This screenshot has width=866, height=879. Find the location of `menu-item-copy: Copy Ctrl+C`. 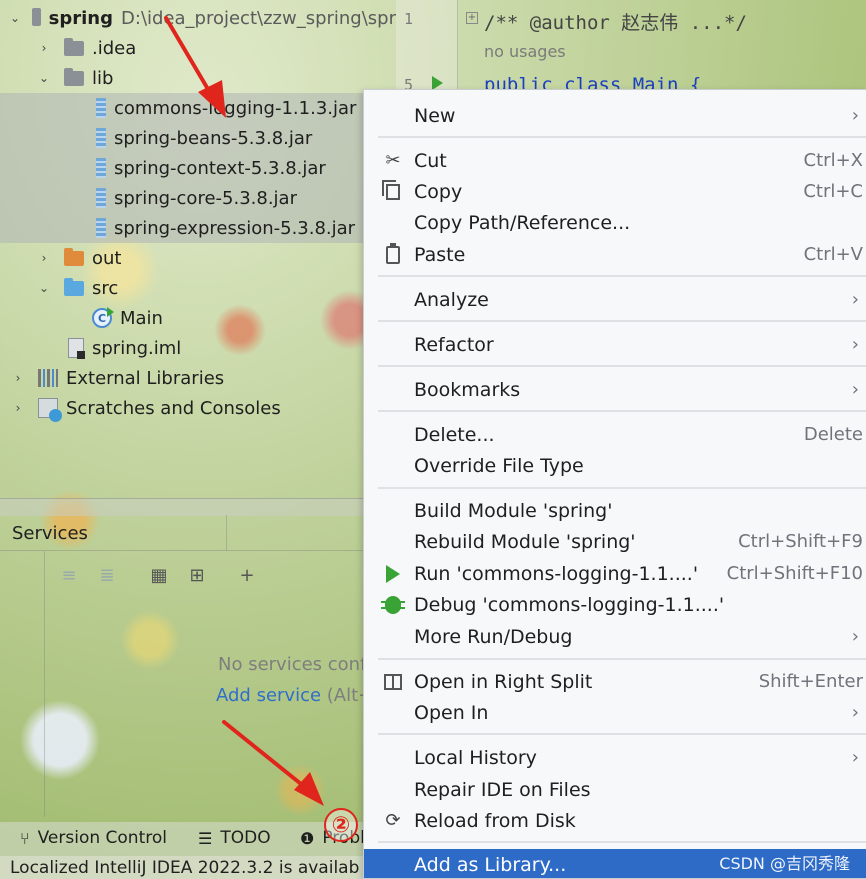

menu-item-copy: Copy Ctrl+C is located at coordinates (615, 191).